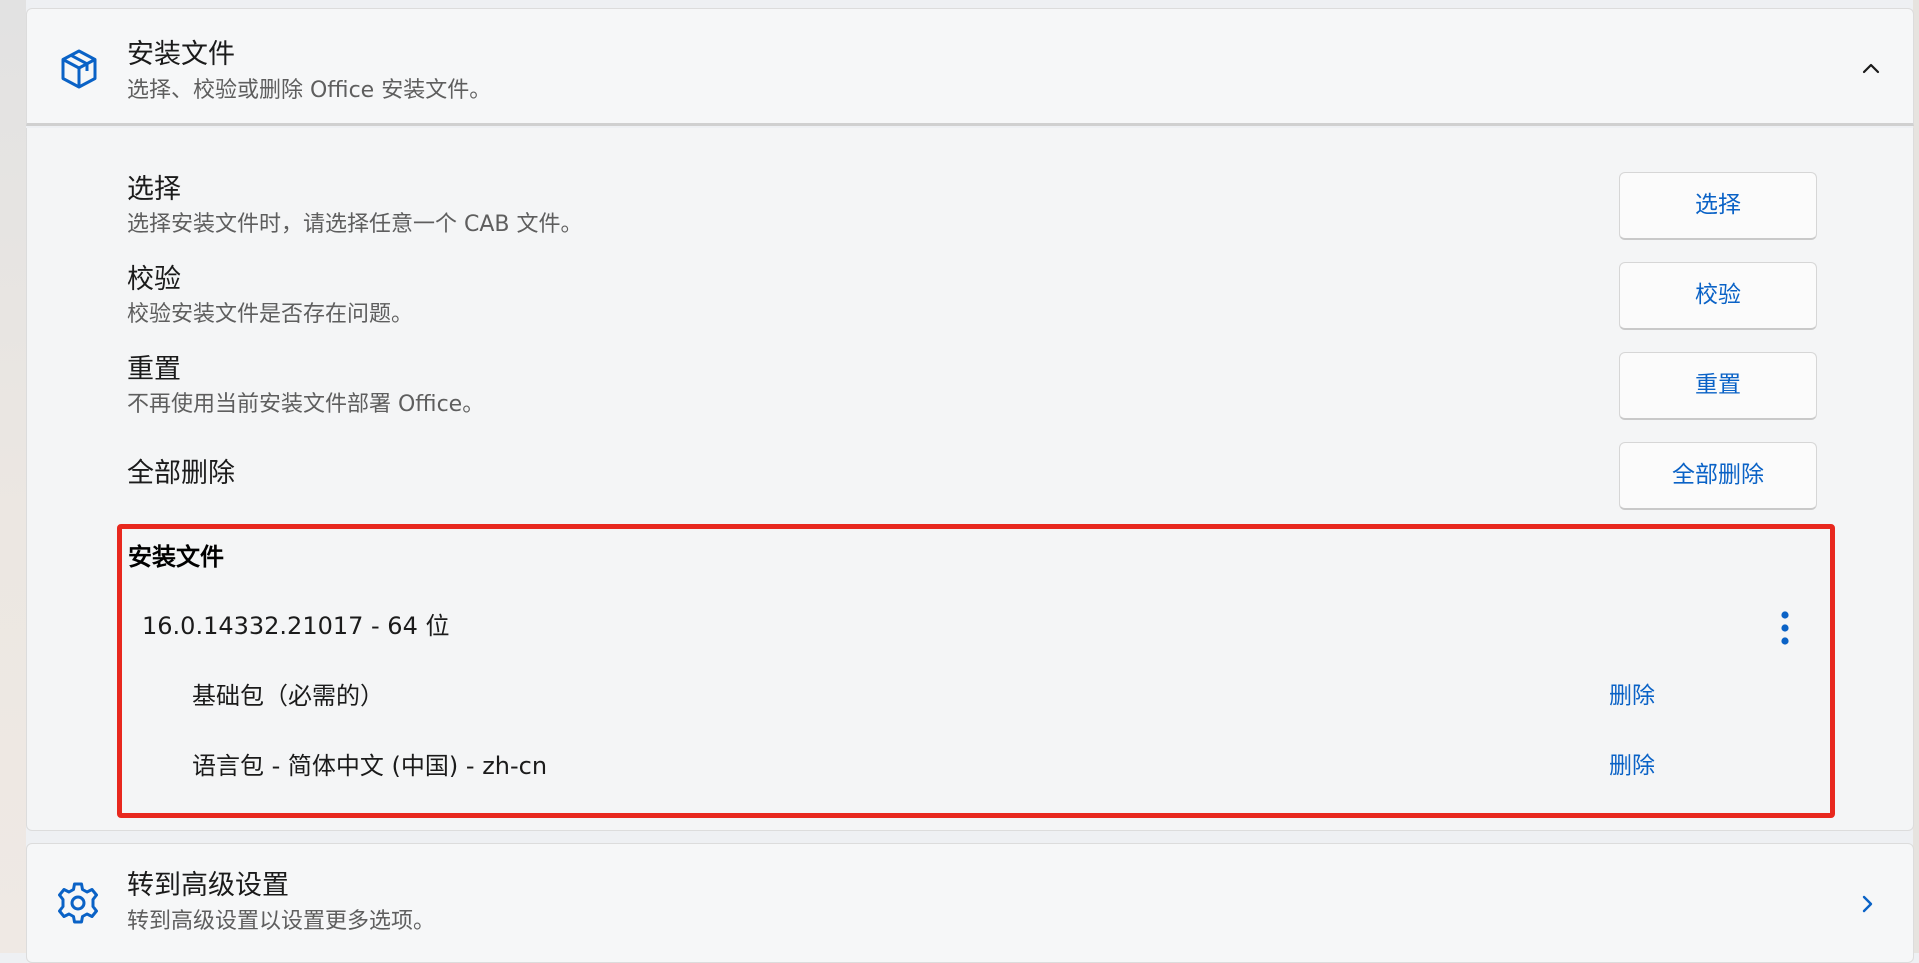  Describe the element at coordinates (154, 369) in the screenshot. I see `reset-setting-title: 重置` at that location.